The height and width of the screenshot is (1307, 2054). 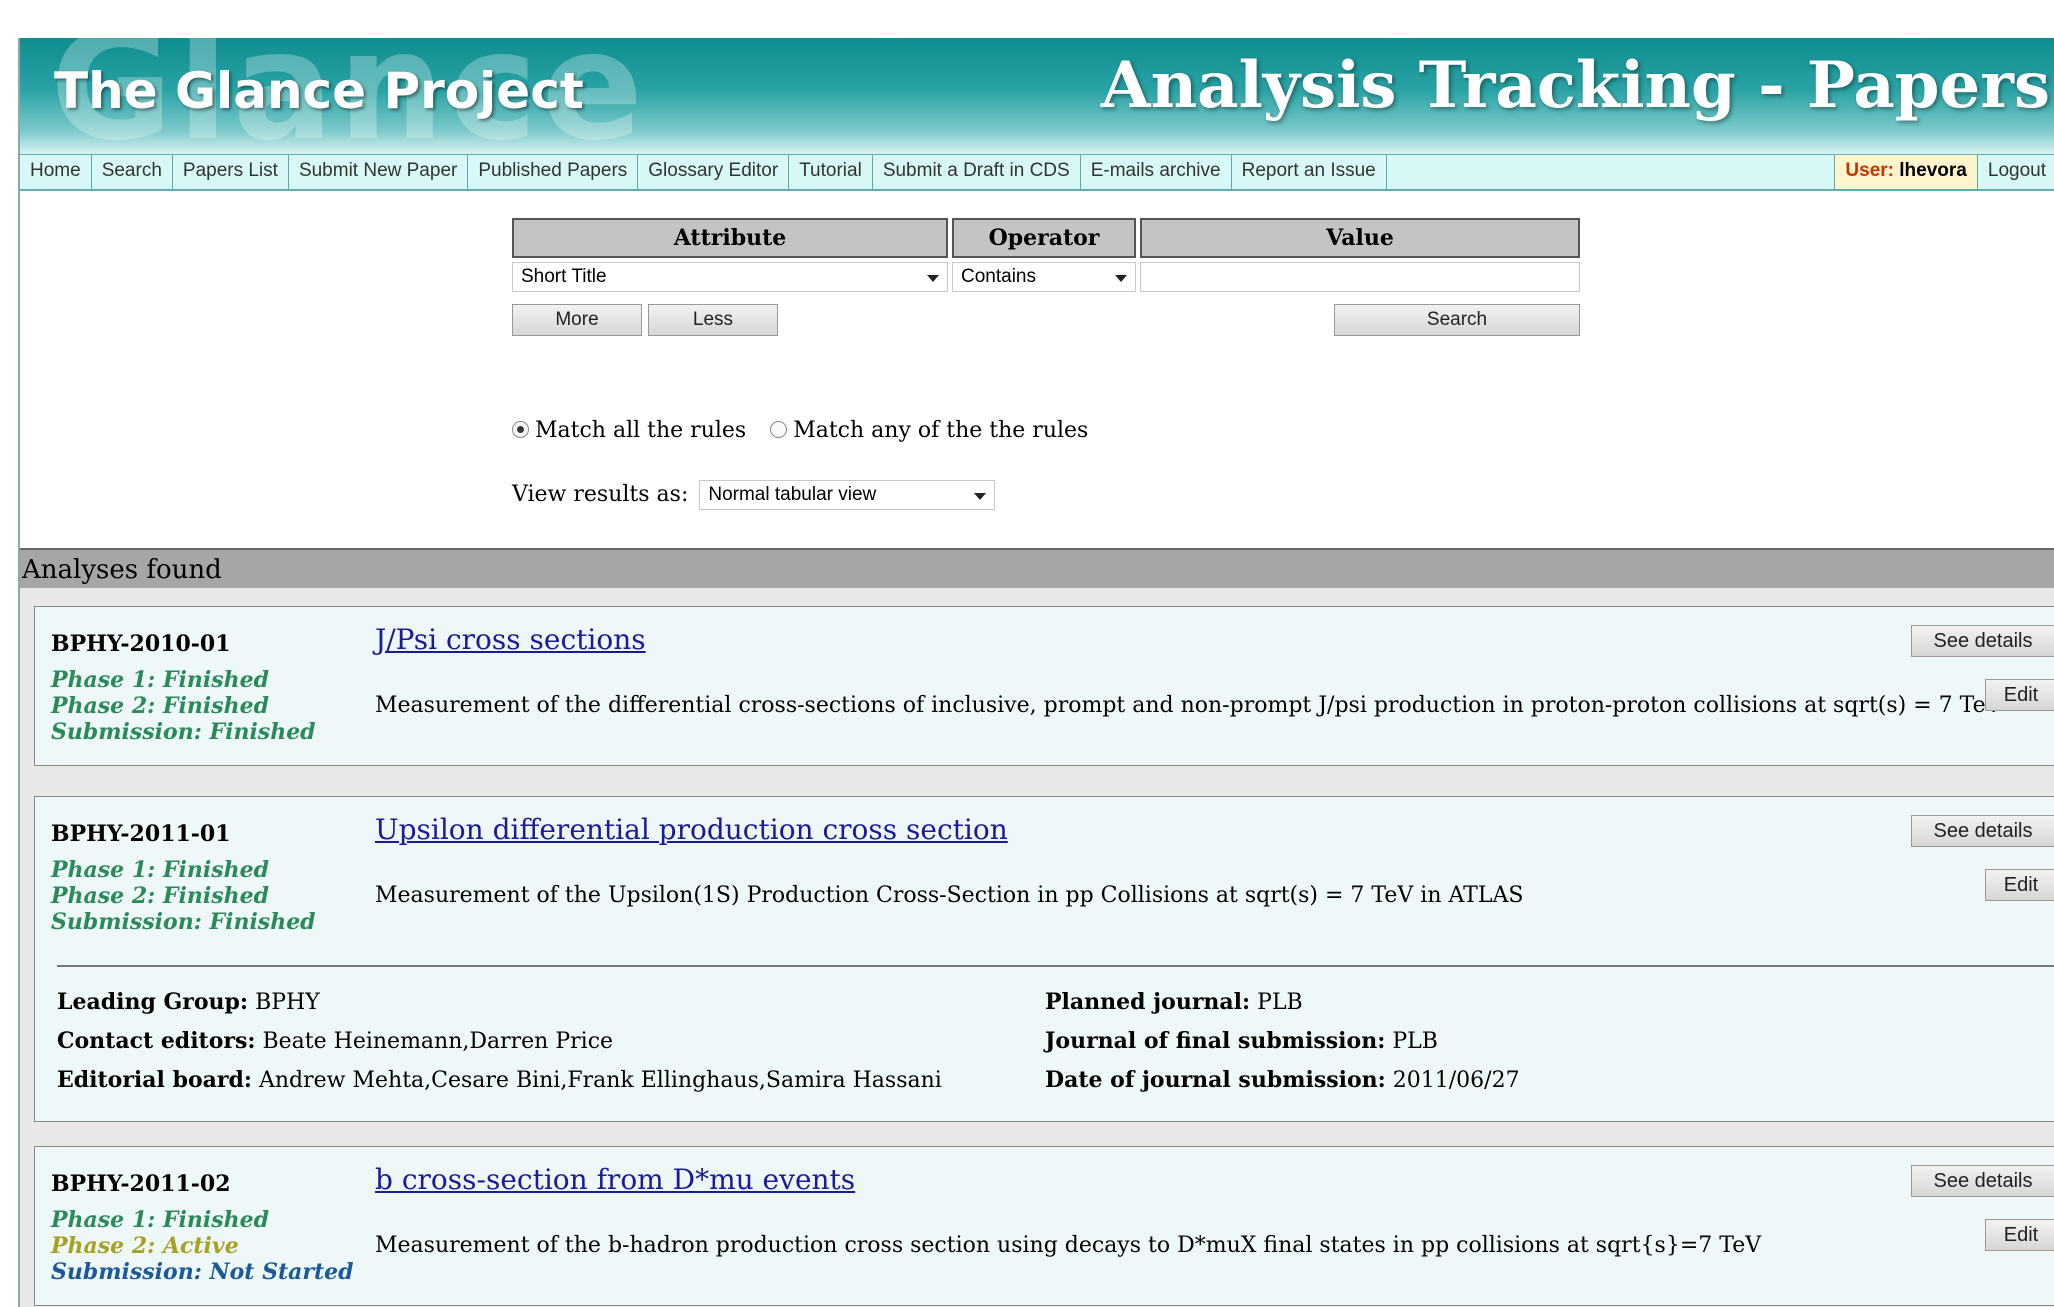 I want to click on view-results-row: View results as: Normal tabular view, so click(x=754, y=495).